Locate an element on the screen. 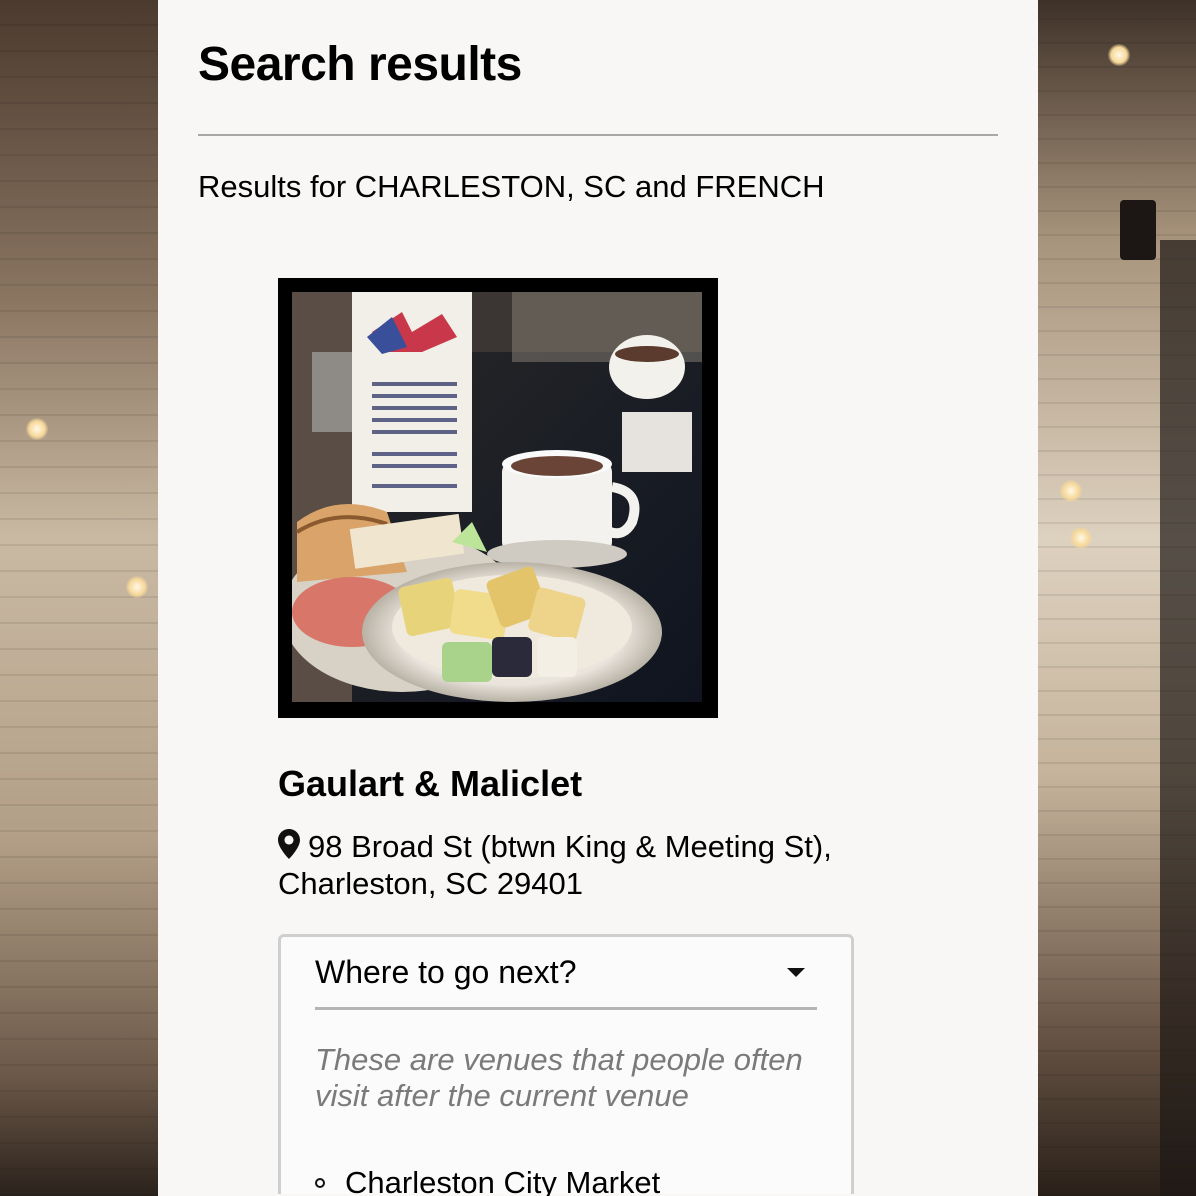  map-pin-icon is located at coordinates (289, 844).